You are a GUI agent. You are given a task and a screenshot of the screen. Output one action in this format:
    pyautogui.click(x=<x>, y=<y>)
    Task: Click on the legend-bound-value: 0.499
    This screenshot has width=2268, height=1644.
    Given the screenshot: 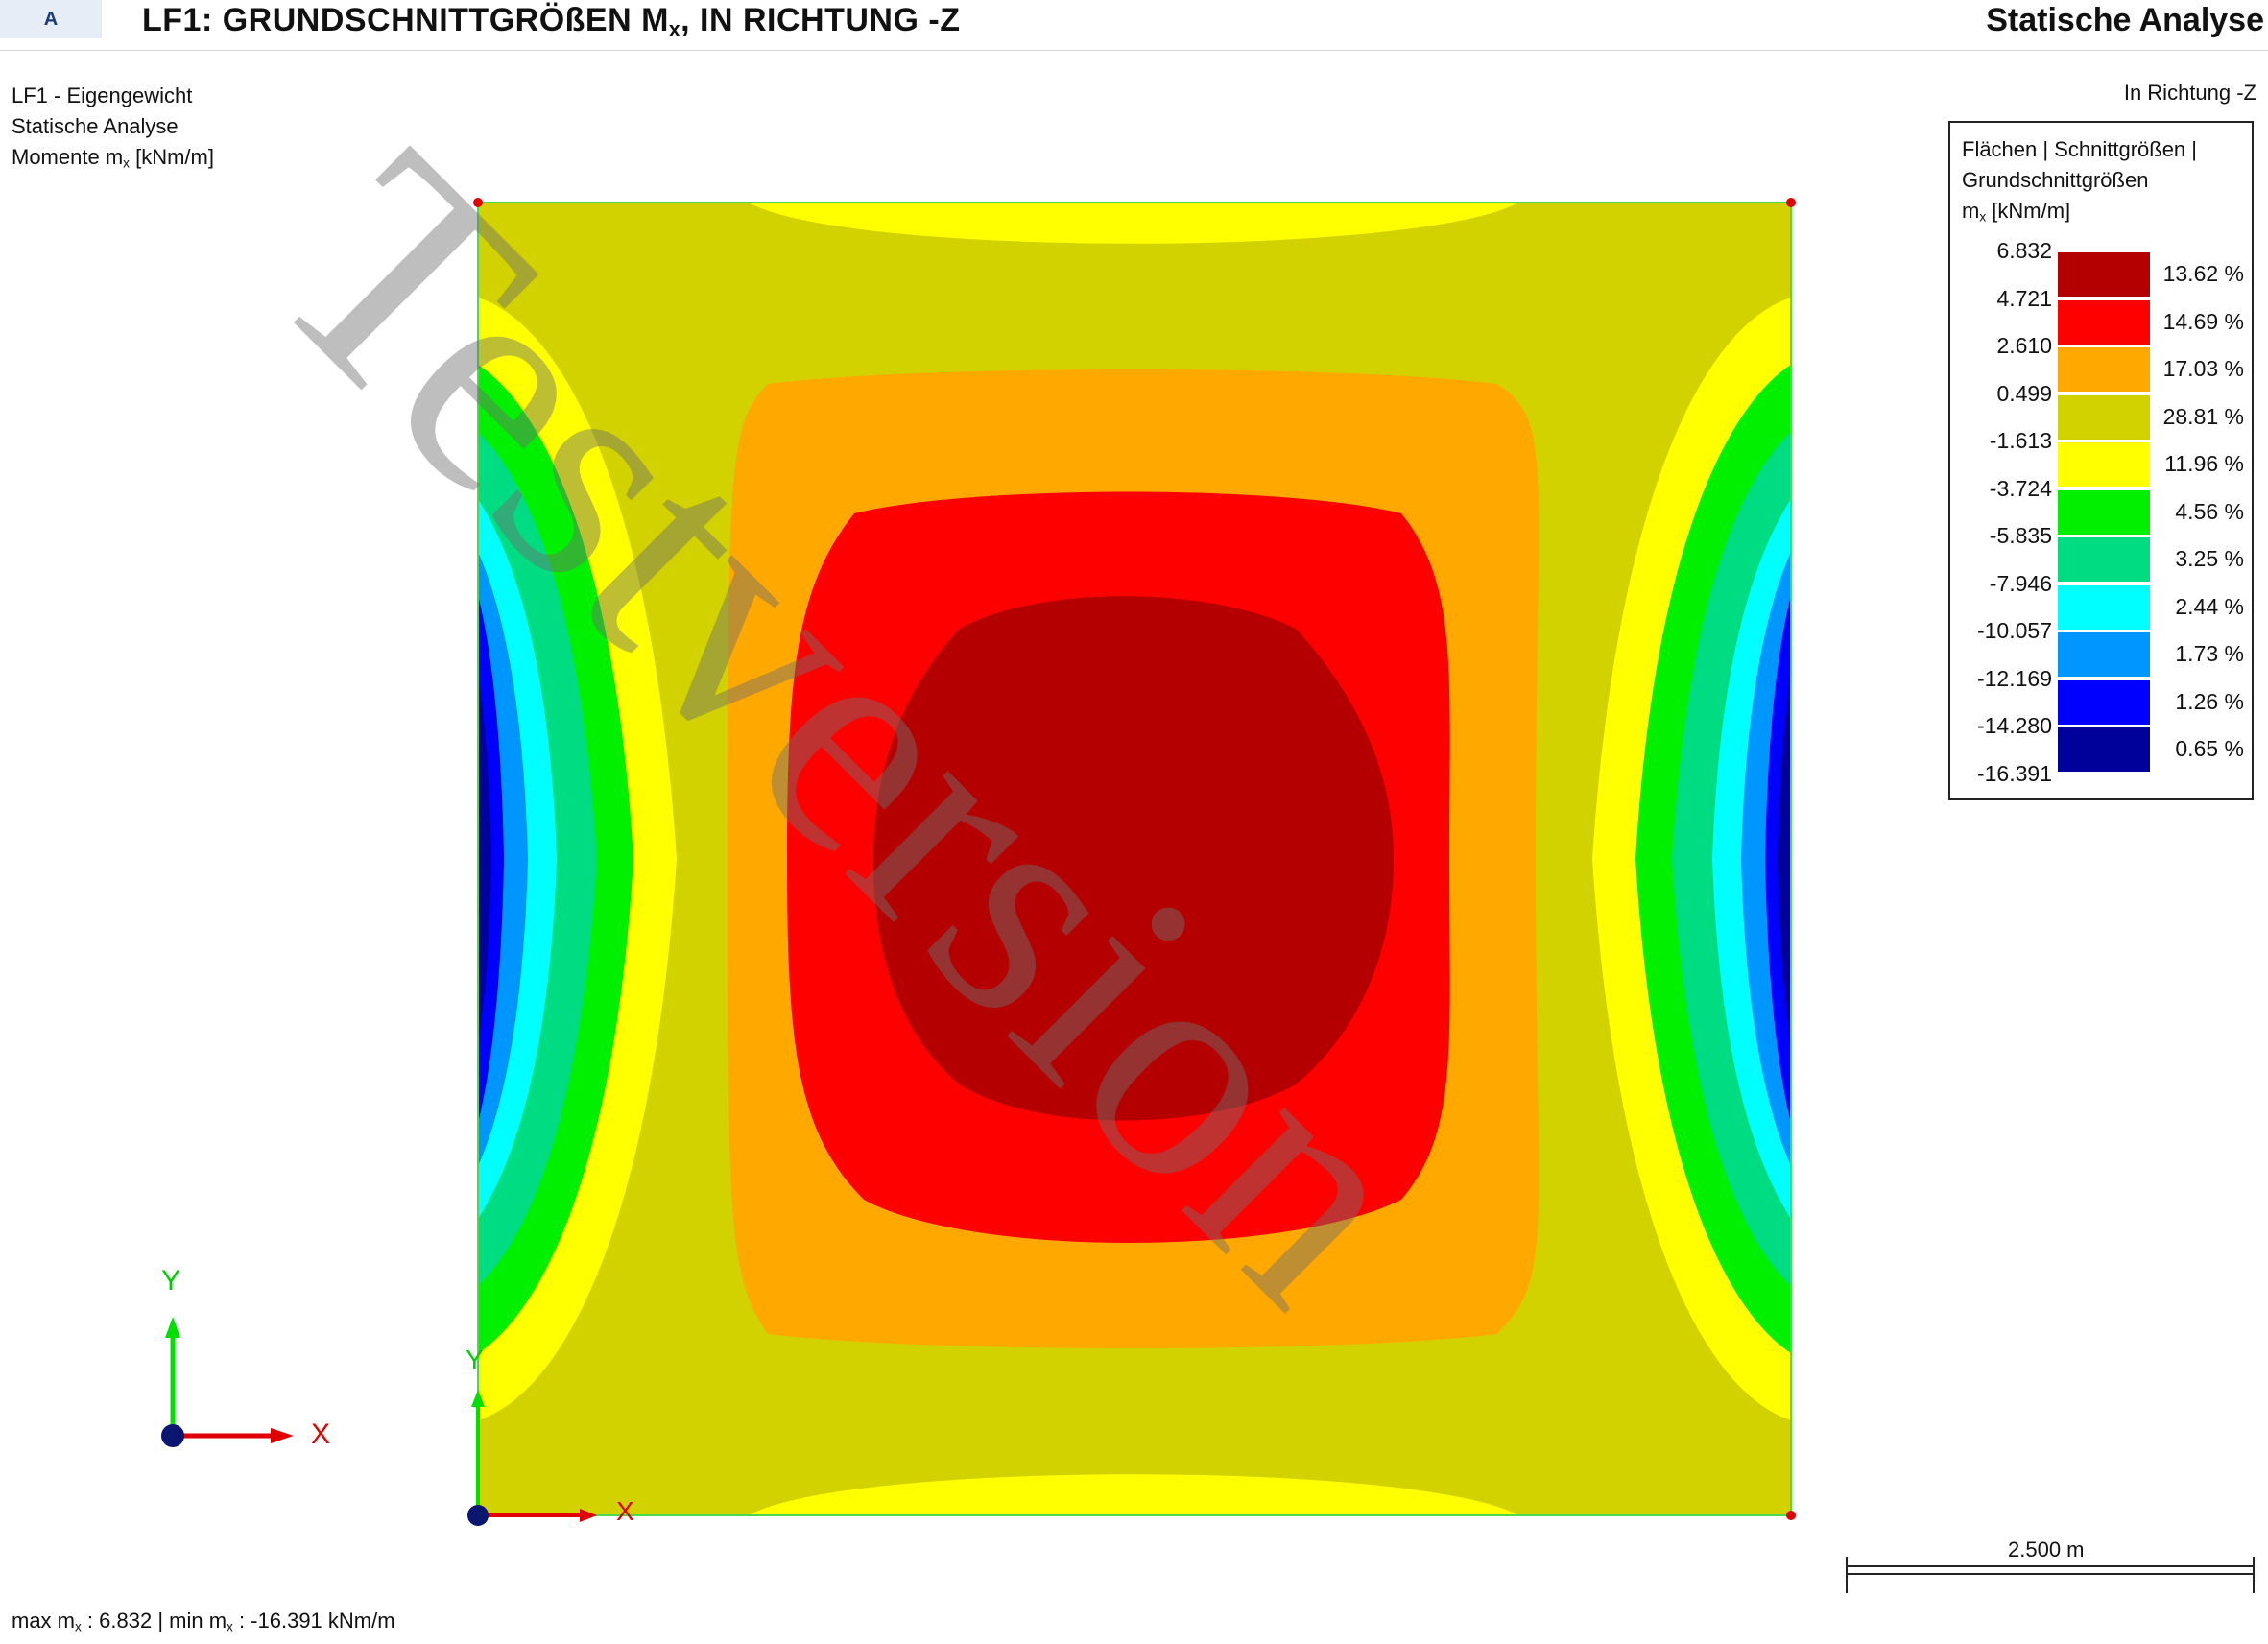 What is the action you would take?
    pyautogui.click(x=2024, y=393)
    